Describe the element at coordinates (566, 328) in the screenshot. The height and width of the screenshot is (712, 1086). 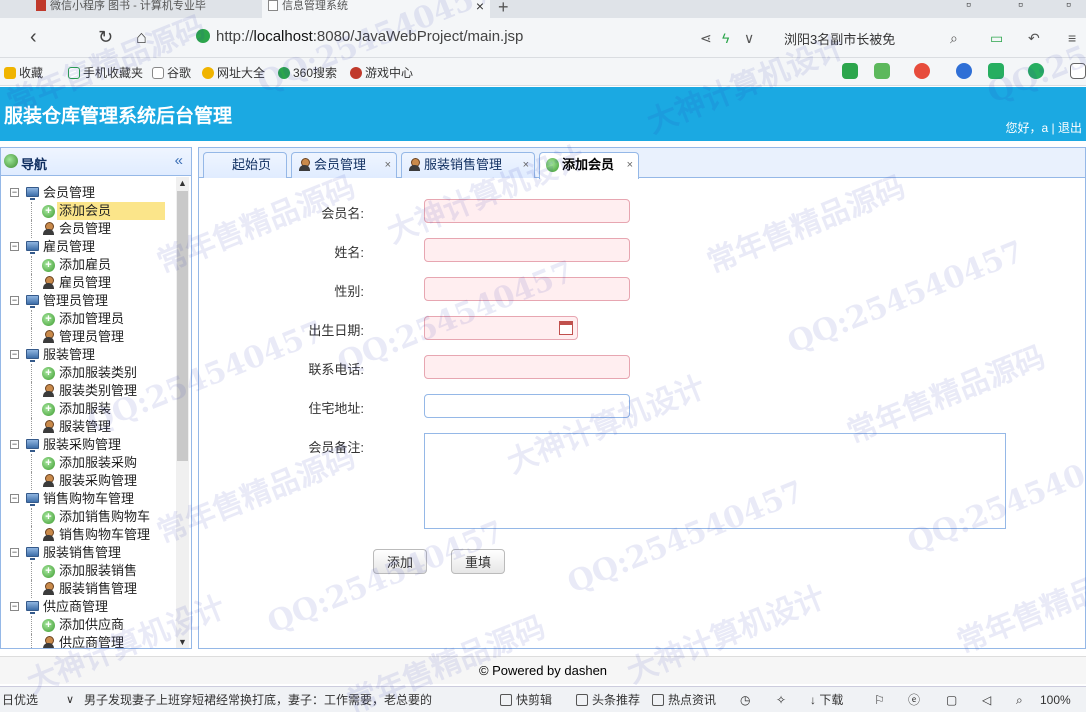
I see `calendar-icon` at that location.